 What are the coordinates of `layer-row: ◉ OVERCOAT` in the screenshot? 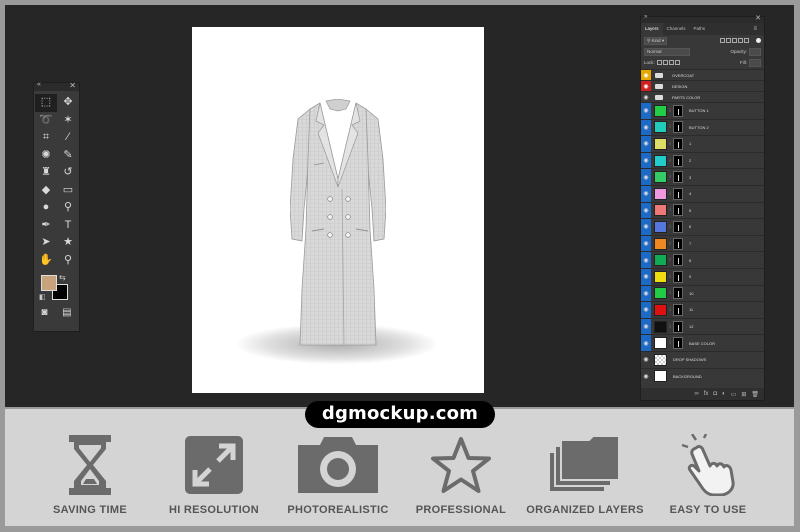 It's located at (702, 74).